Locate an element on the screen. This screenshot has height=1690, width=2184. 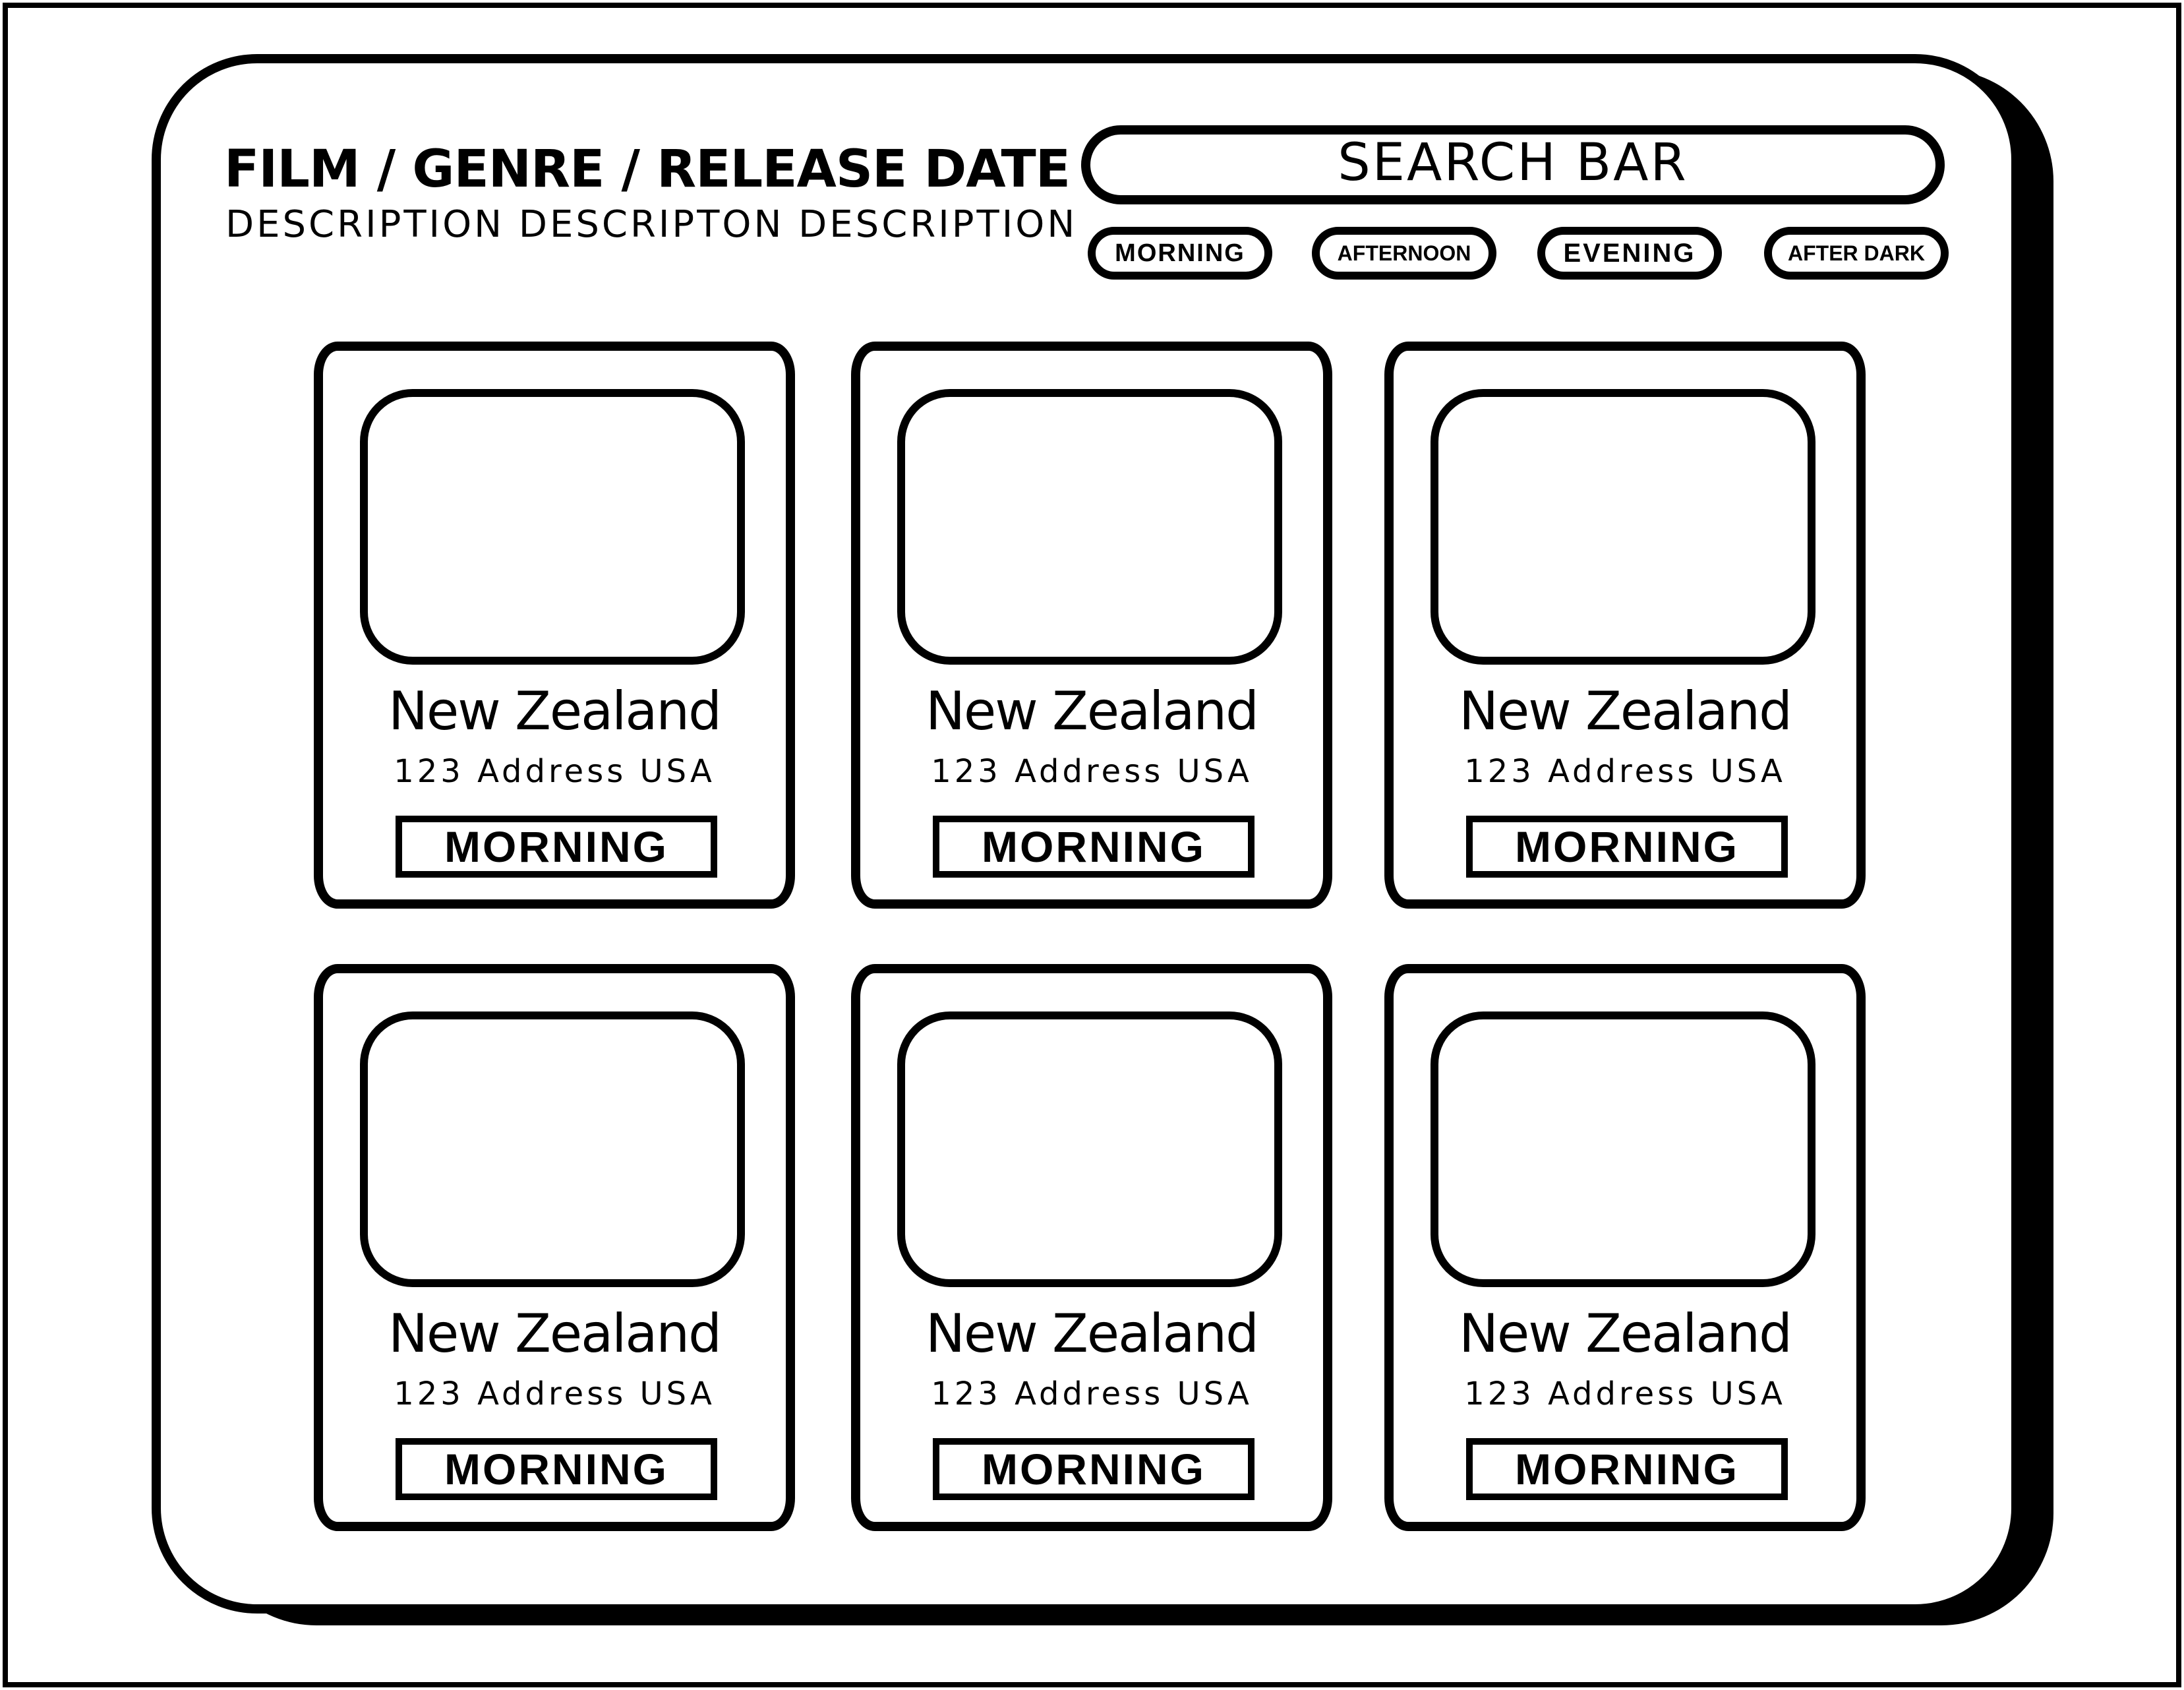
page-title: FILM / GENRE / RELEASE DATE is located at coordinates (647, 169).